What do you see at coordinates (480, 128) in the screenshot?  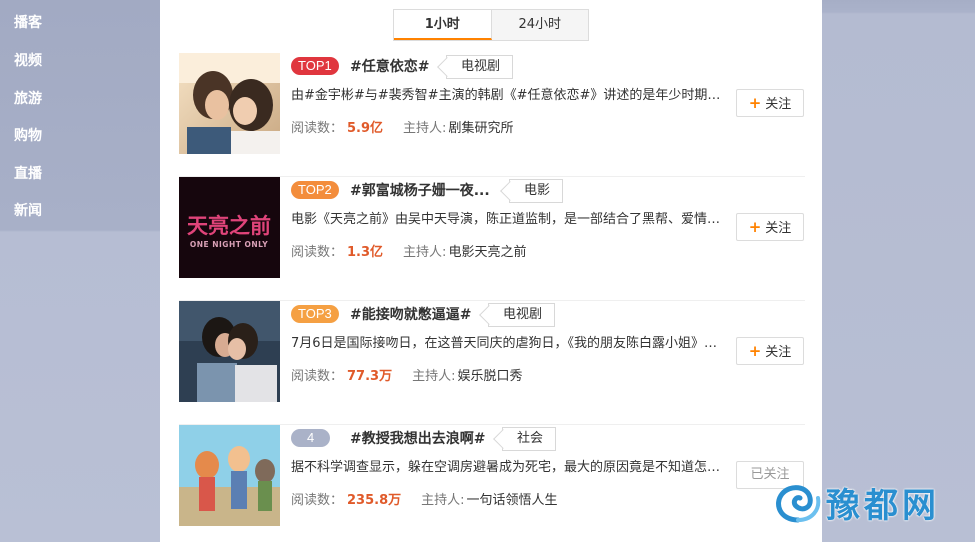 I see `host-name: 剧集研究所` at bounding box center [480, 128].